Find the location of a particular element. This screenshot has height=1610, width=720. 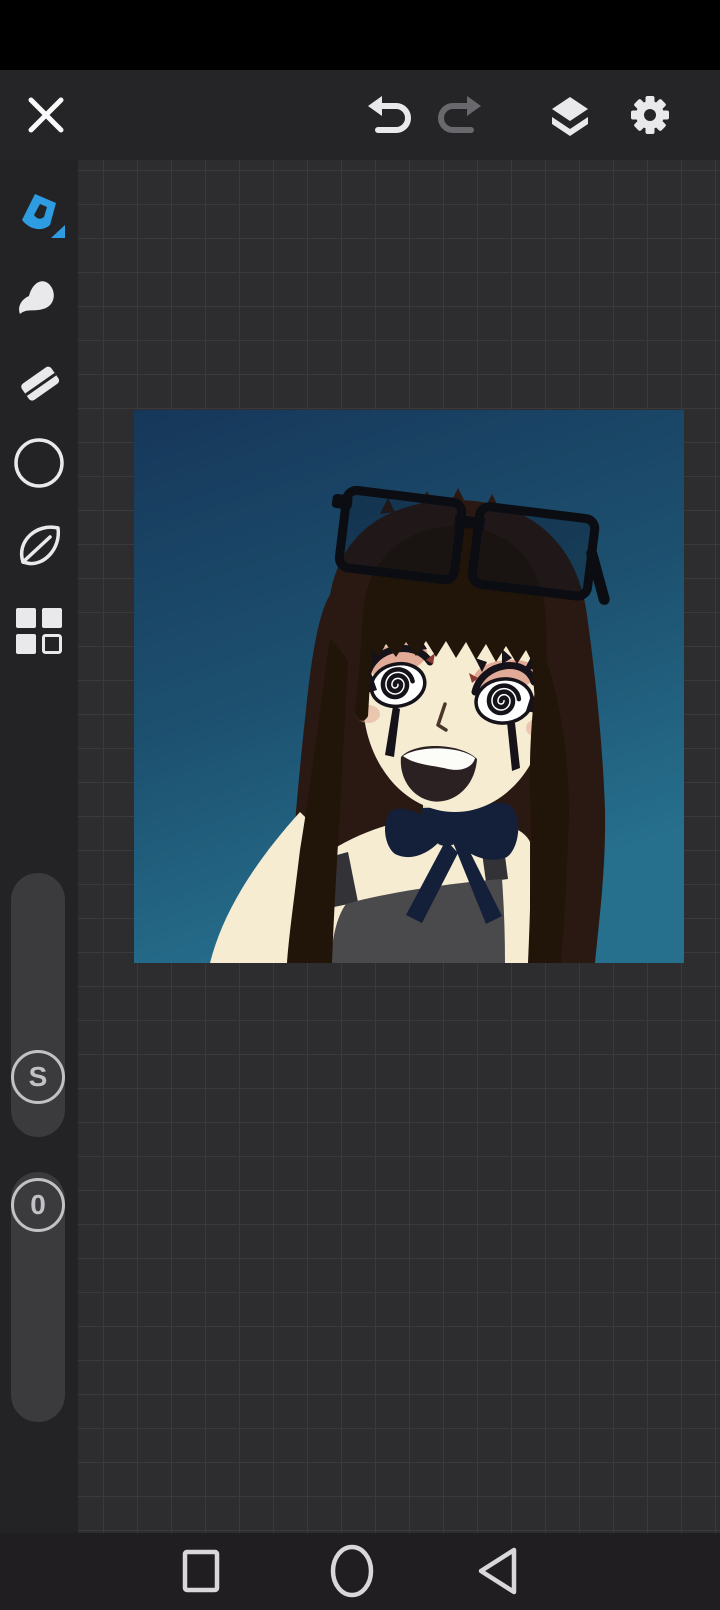

opacity-slider-label: 0 is located at coordinates (38, 1204).